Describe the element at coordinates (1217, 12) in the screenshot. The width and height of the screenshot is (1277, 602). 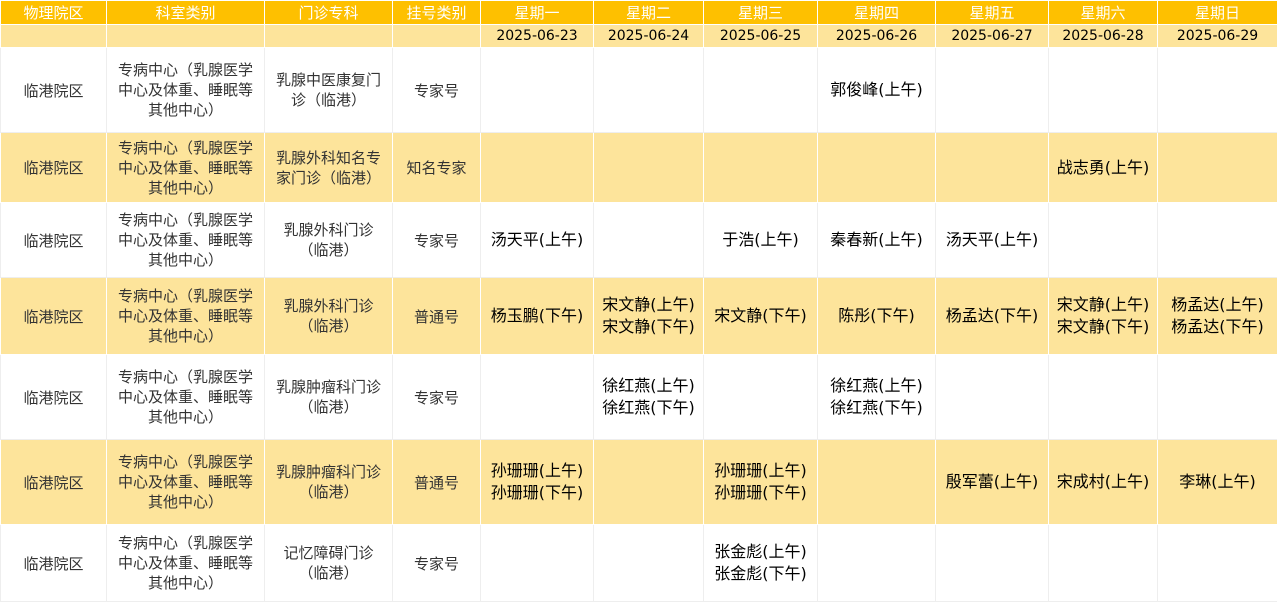
I see `header-day-sun: 星期日` at that location.